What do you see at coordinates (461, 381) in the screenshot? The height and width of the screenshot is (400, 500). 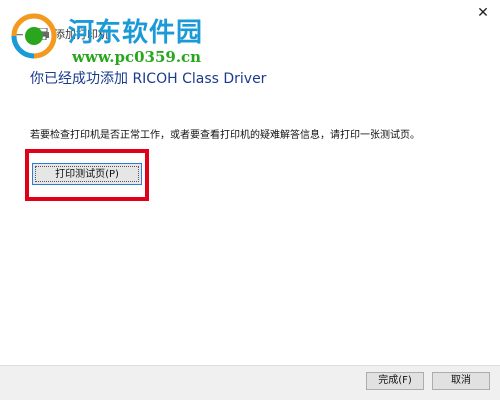 I see `cancel-button: 取消` at bounding box center [461, 381].